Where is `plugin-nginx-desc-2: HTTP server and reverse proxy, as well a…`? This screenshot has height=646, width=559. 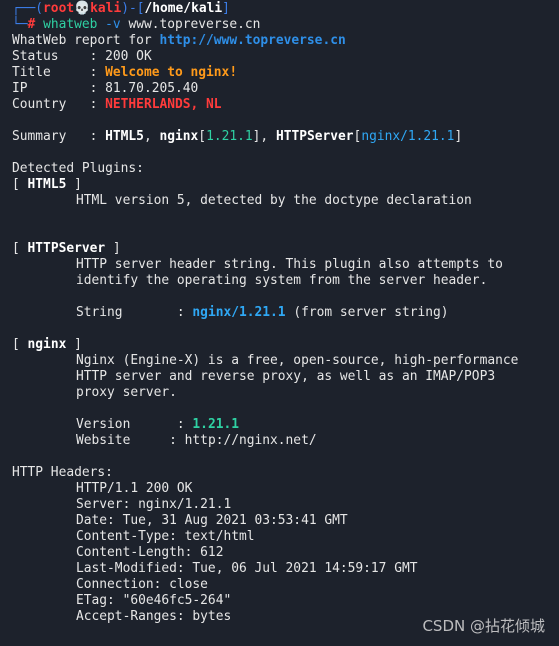 plugin-nginx-desc-2: HTTP server and reverse proxy, as well a… is located at coordinates (286, 376).